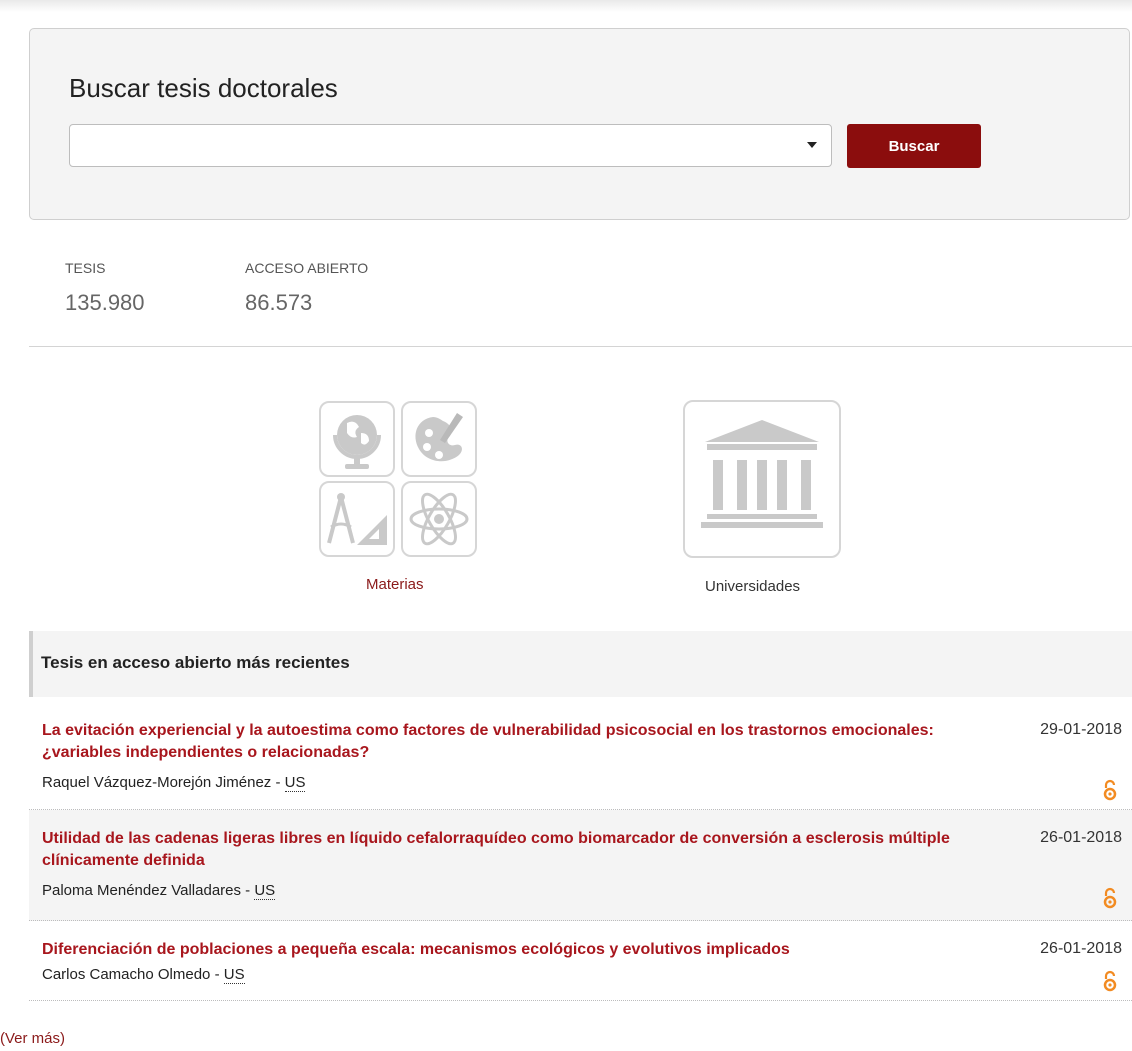 Image resolution: width=1132 pixels, height=1051 pixels. I want to click on stat-tesis-value: 135.980, so click(105, 302).